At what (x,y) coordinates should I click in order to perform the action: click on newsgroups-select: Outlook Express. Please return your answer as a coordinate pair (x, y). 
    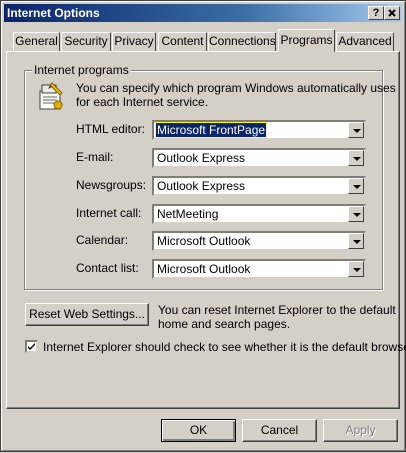
    Looking at the image, I should click on (259, 186).